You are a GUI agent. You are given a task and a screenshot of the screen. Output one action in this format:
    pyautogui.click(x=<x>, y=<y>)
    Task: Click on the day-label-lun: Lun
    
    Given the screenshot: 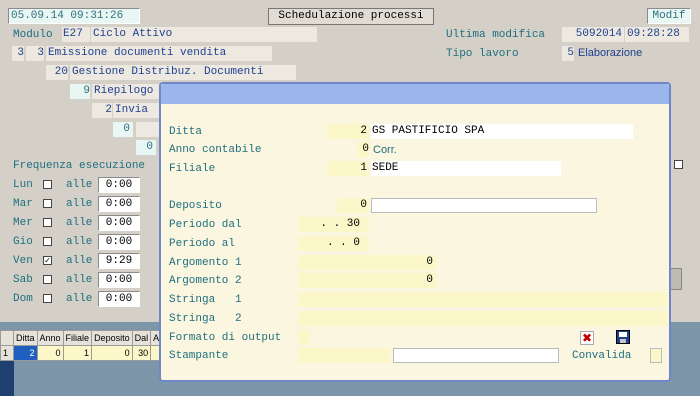 What is the action you would take?
    pyautogui.click(x=23, y=185)
    